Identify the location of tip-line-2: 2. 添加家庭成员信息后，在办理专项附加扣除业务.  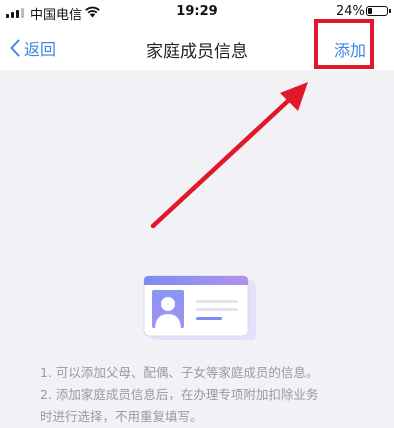
(179, 394).